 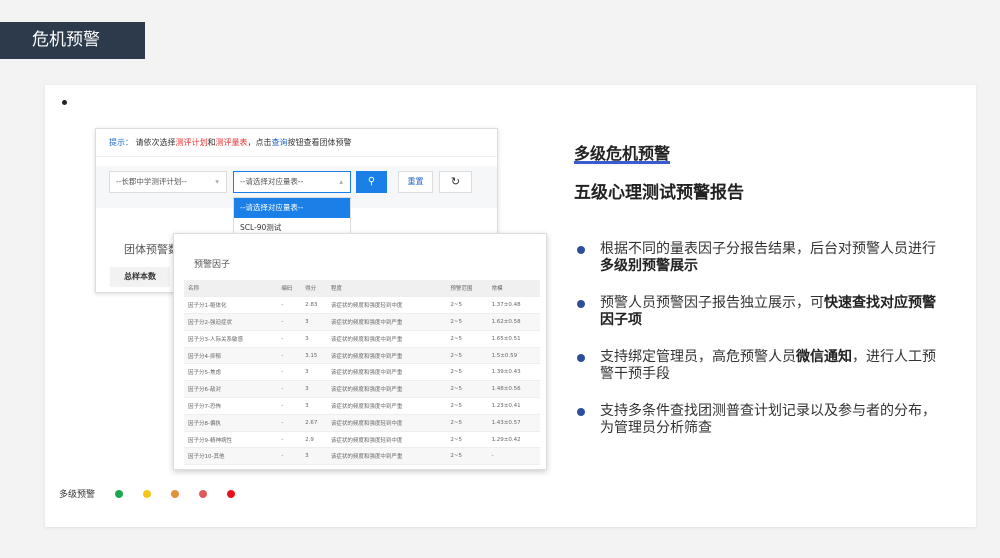 What do you see at coordinates (341, 181) in the screenshot?
I see `chevron-up-icon: ▴` at bounding box center [341, 181].